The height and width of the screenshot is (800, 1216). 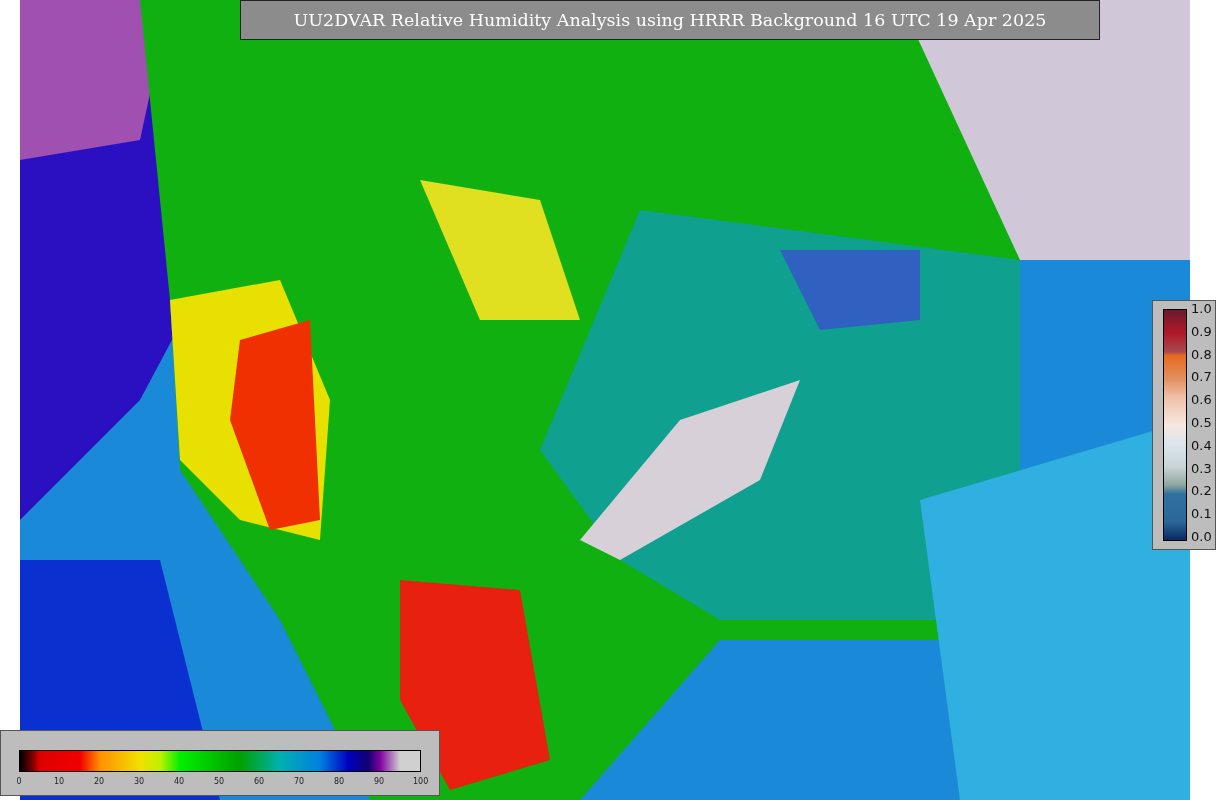 I want to click on colorbar-tick-label: 0.2, so click(x=1201, y=491).